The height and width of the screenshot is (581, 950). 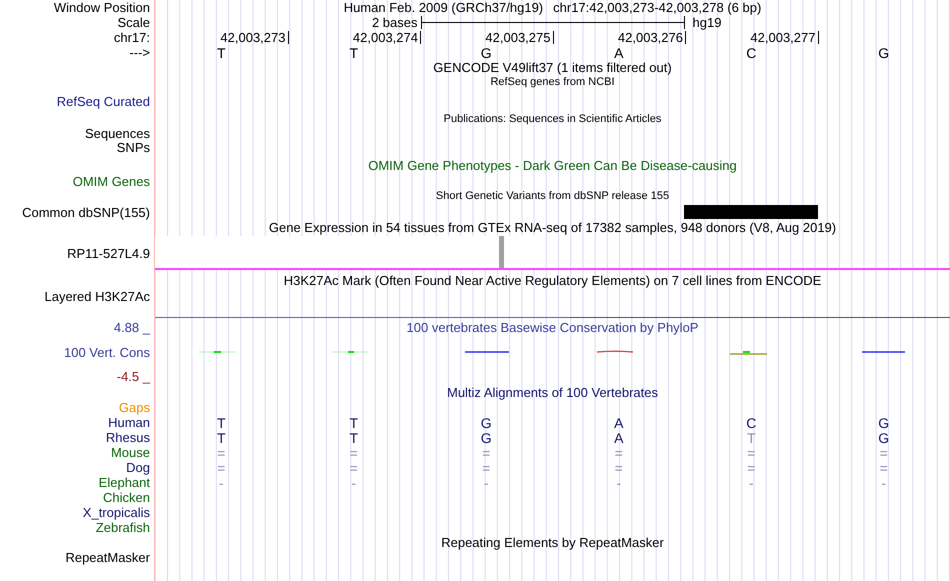 I want to click on scale-text: 2 bases, so click(x=395, y=22).